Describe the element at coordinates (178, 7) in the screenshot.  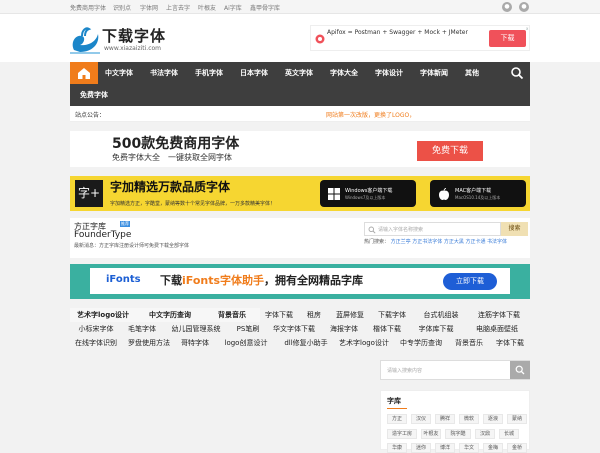
I see `top-link: 上言去字` at that location.